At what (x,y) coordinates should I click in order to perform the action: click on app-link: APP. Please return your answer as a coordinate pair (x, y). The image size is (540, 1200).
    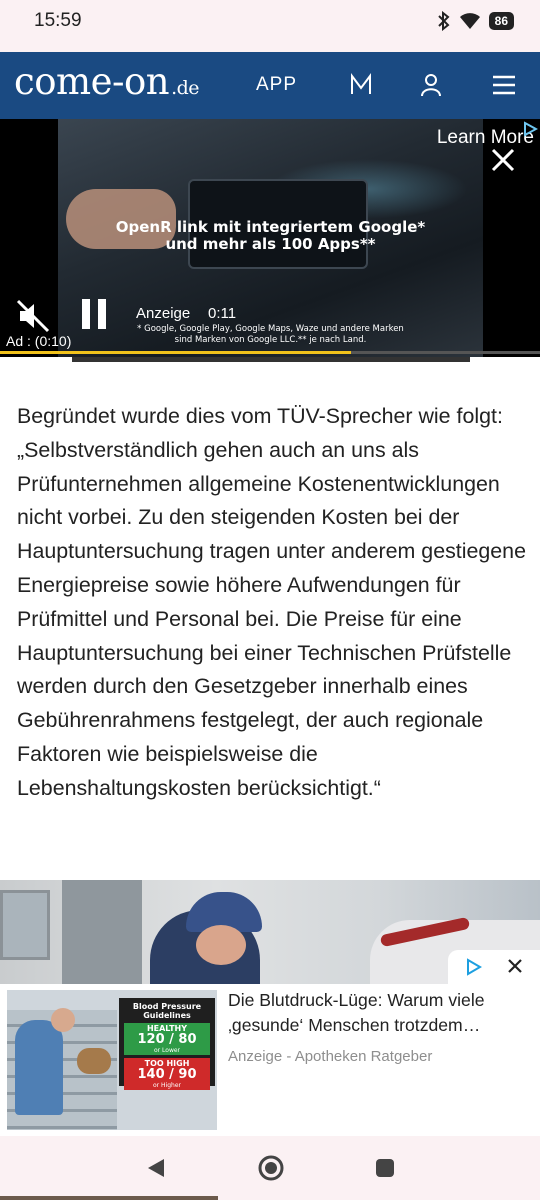
    Looking at the image, I should click on (276, 85).